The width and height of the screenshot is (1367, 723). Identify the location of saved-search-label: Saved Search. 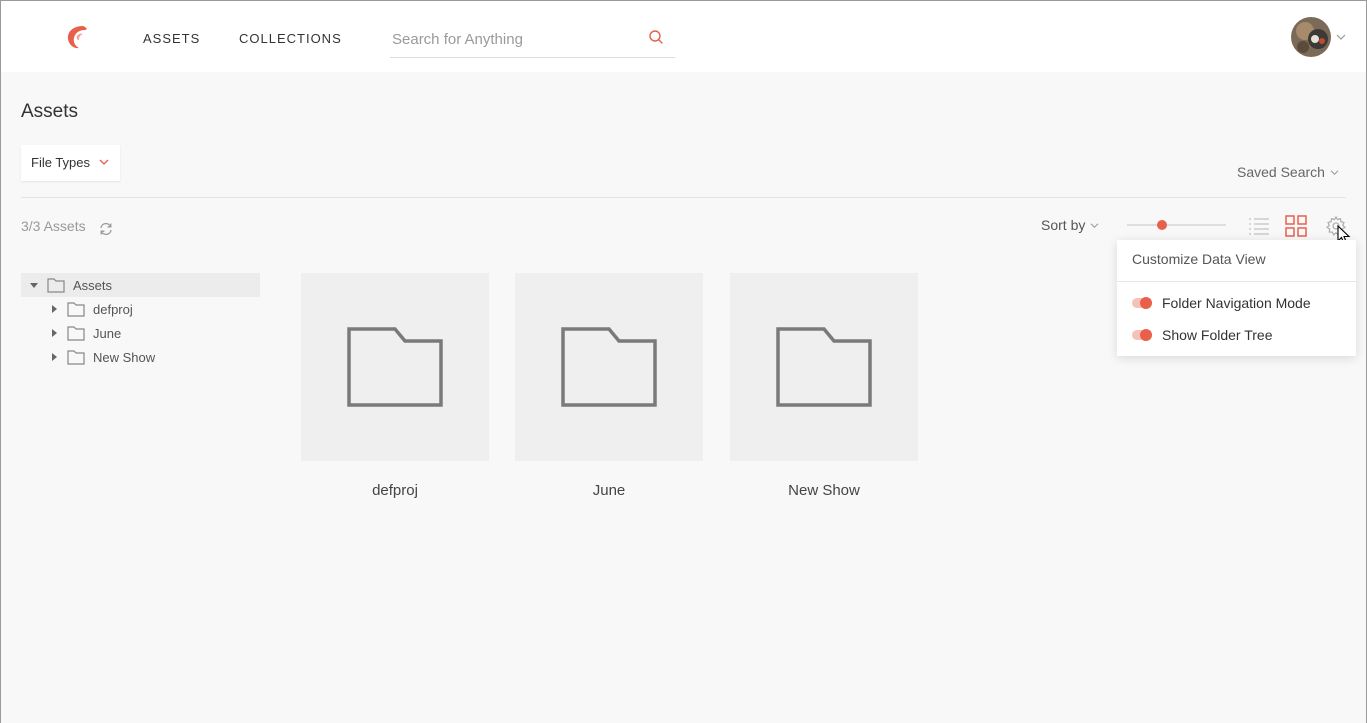
(1281, 172).